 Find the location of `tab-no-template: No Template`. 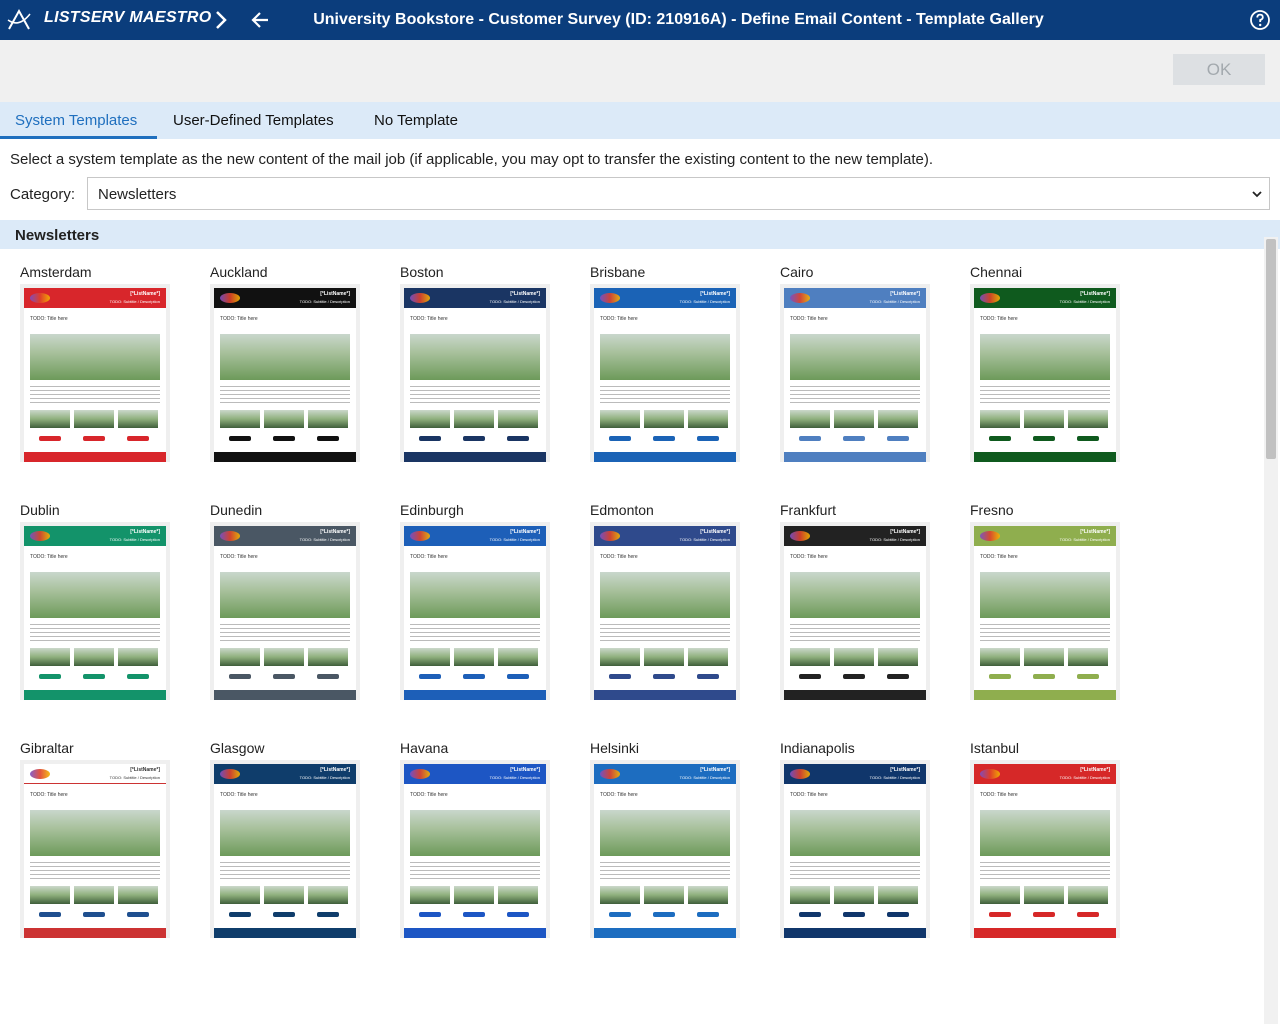

tab-no-template: No Template is located at coordinates (416, 120).